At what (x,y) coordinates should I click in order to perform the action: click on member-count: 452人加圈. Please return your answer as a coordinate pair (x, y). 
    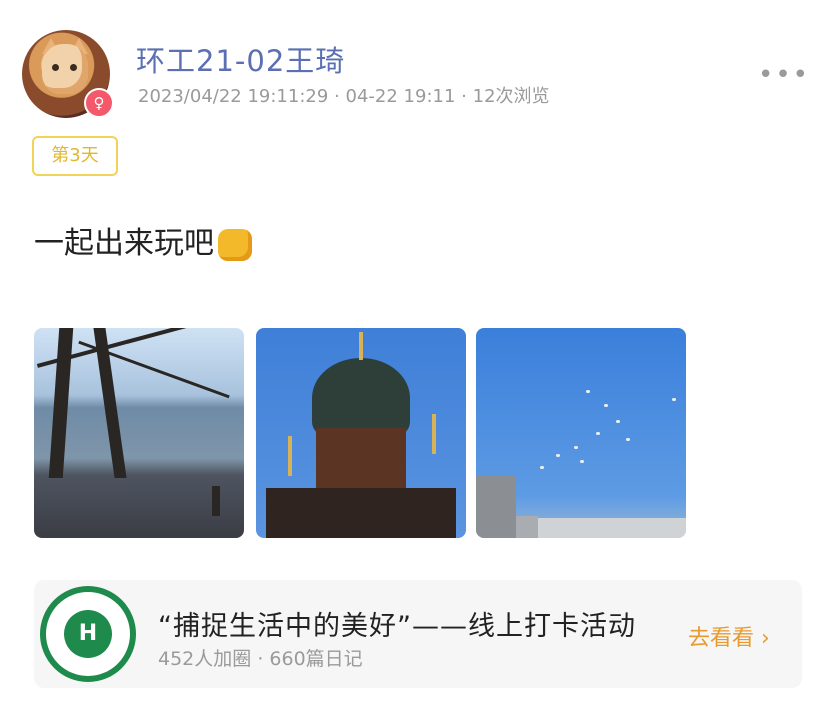
    Looking at the image, I should click on (205, 659).